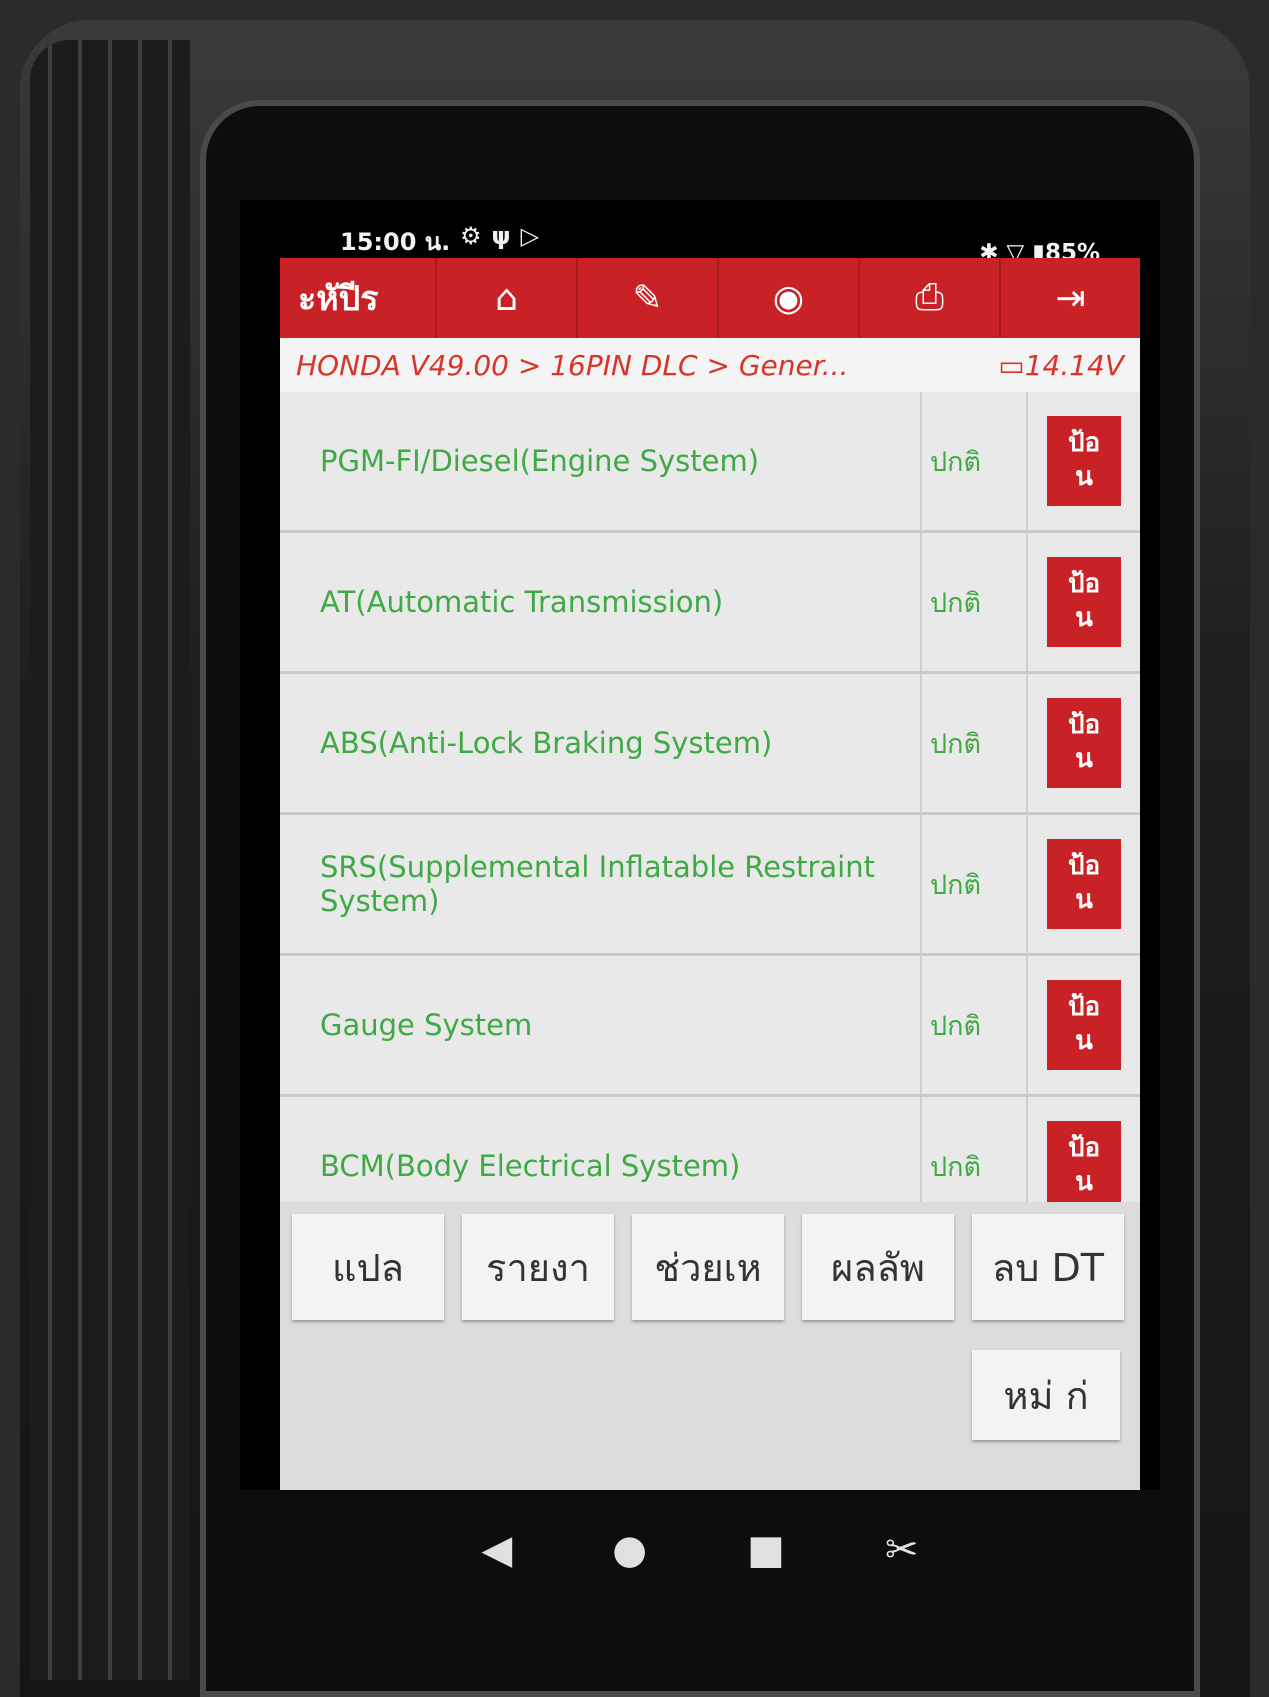 The width and height of the screenshot is (1269, 1697). What do you see at coordinates (538, 1267) in the screenshot?
I see `report-button: รายงา` at bounding box center [538, 1267].